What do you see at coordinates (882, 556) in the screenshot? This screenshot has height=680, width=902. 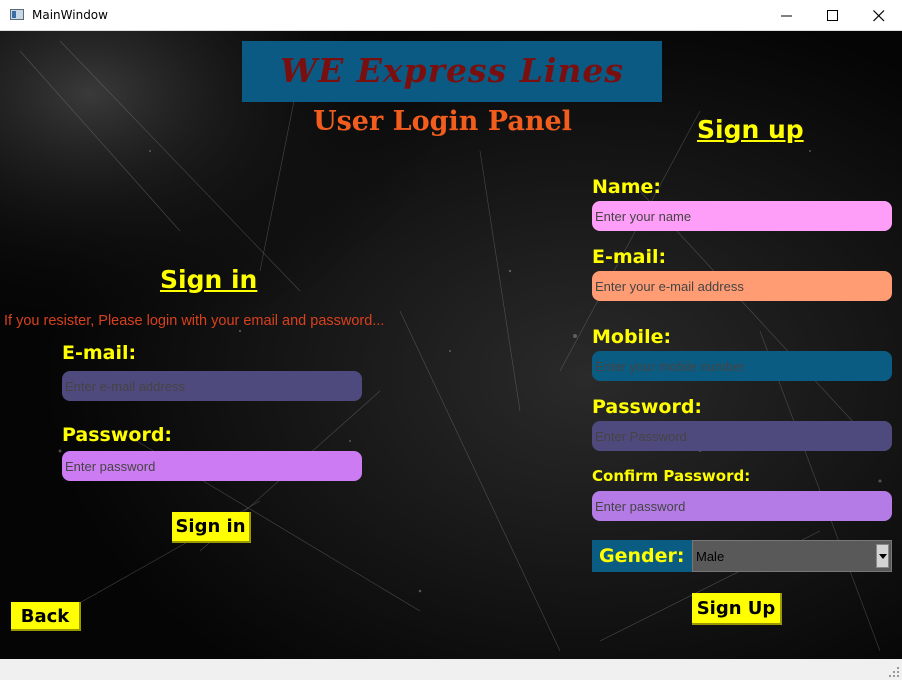 I see `chevron-down-icon` at bounding box center [882, 556].